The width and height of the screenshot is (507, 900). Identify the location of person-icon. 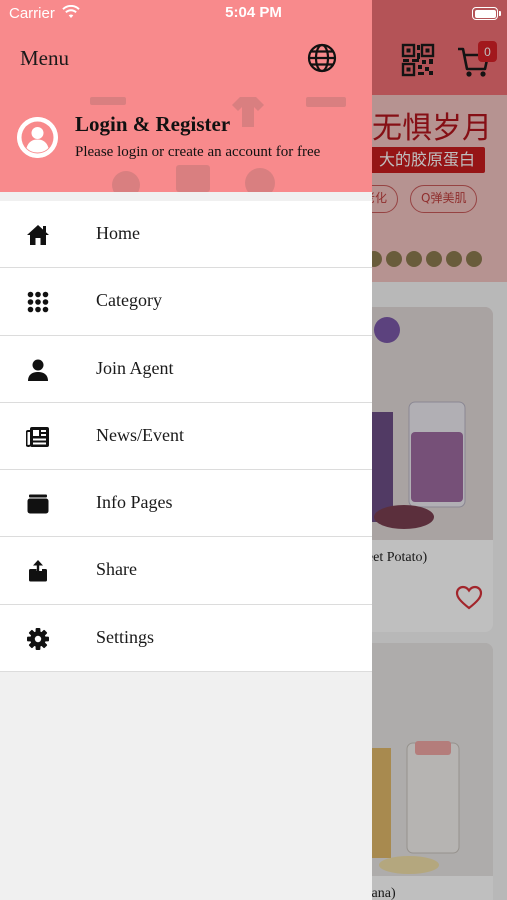
(38, 370).